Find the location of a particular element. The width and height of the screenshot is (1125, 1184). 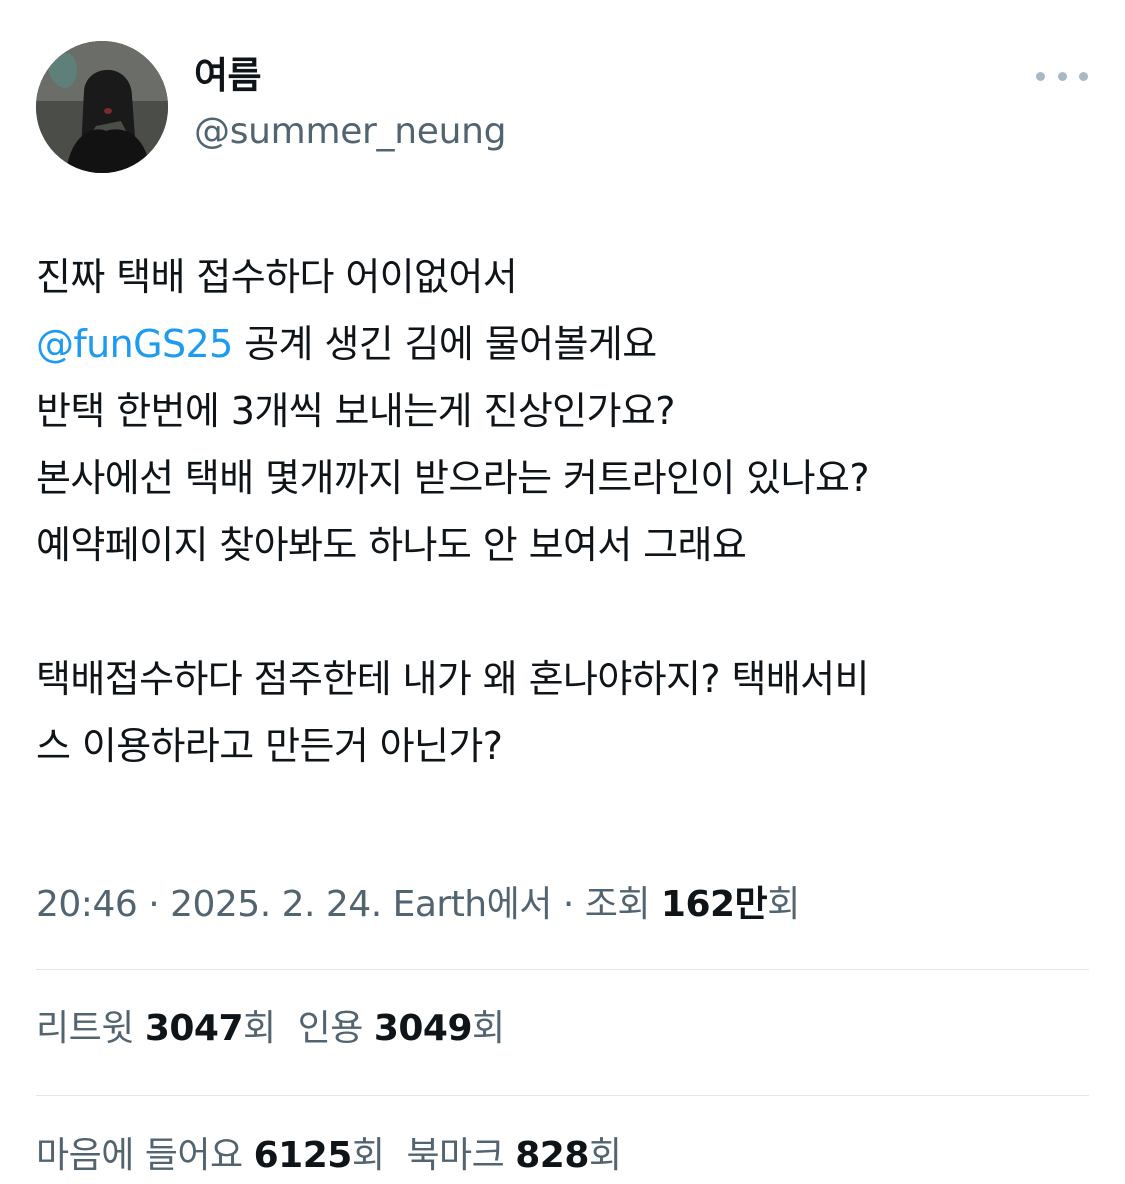

tweet-line: 택배접수하다 점주한테 내가 왜 혼나야하지? 택배서비 is located at coordinates (452, 679).